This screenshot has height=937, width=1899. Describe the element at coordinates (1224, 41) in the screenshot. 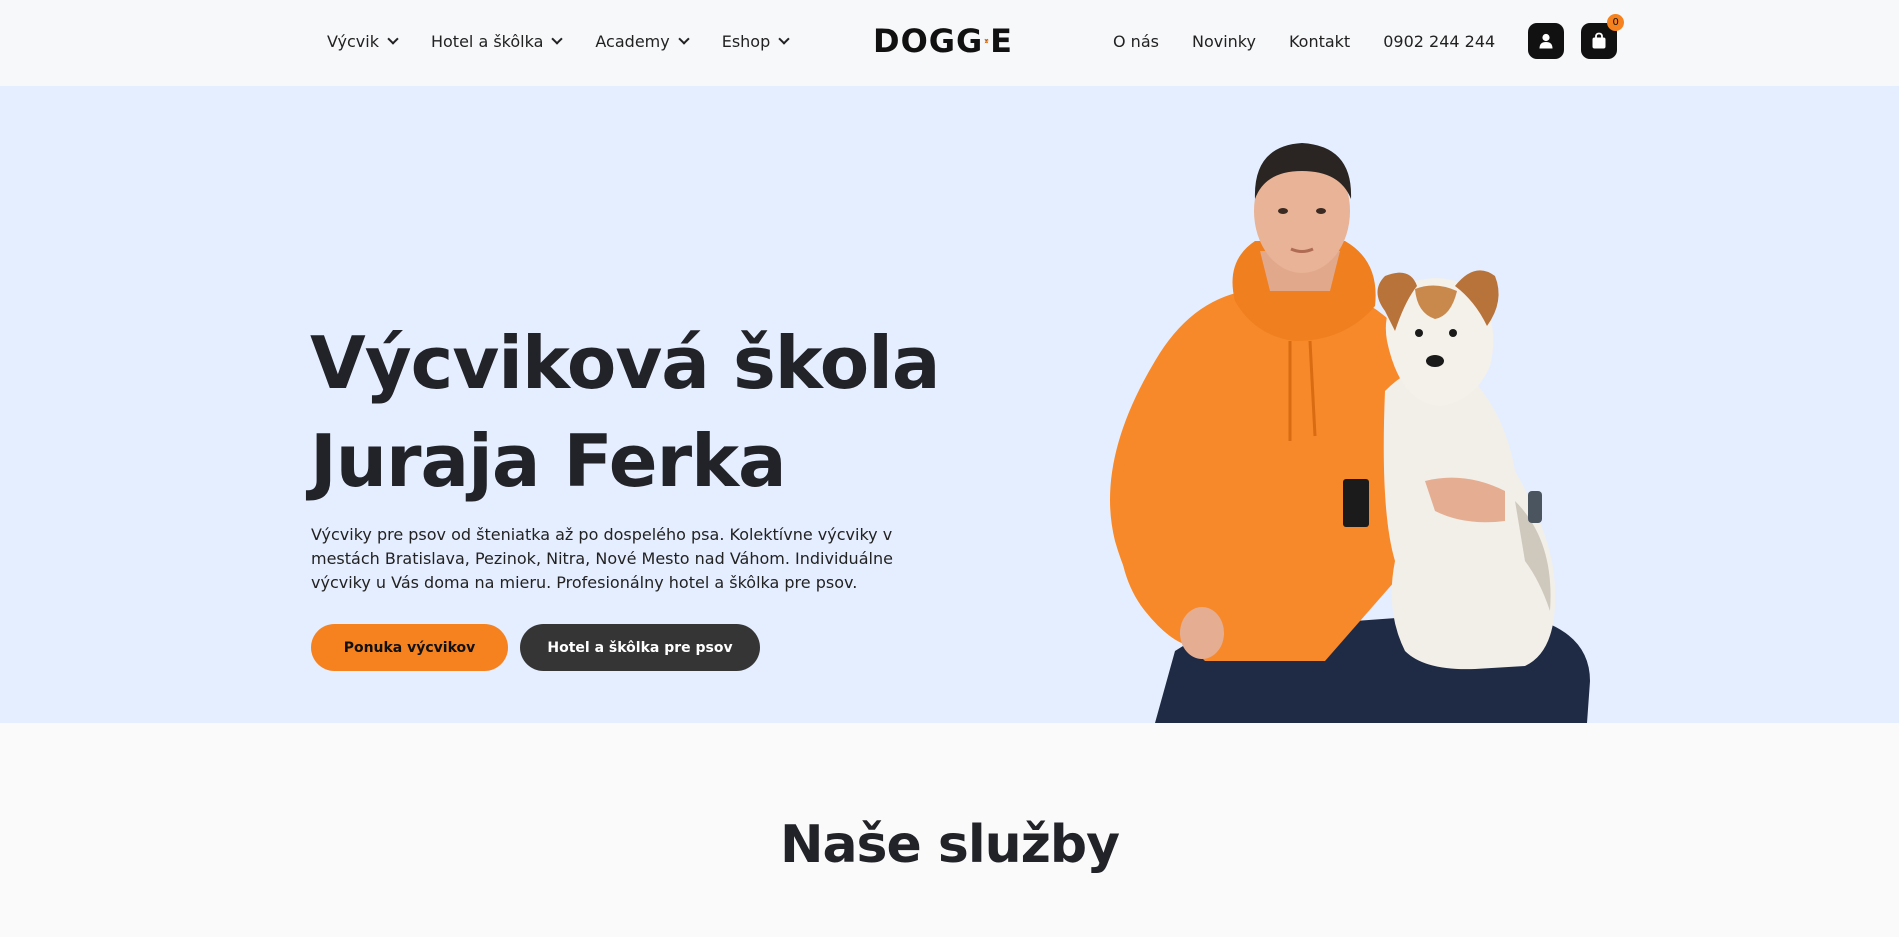

I see `nav-novinky: Novinky` at that location.